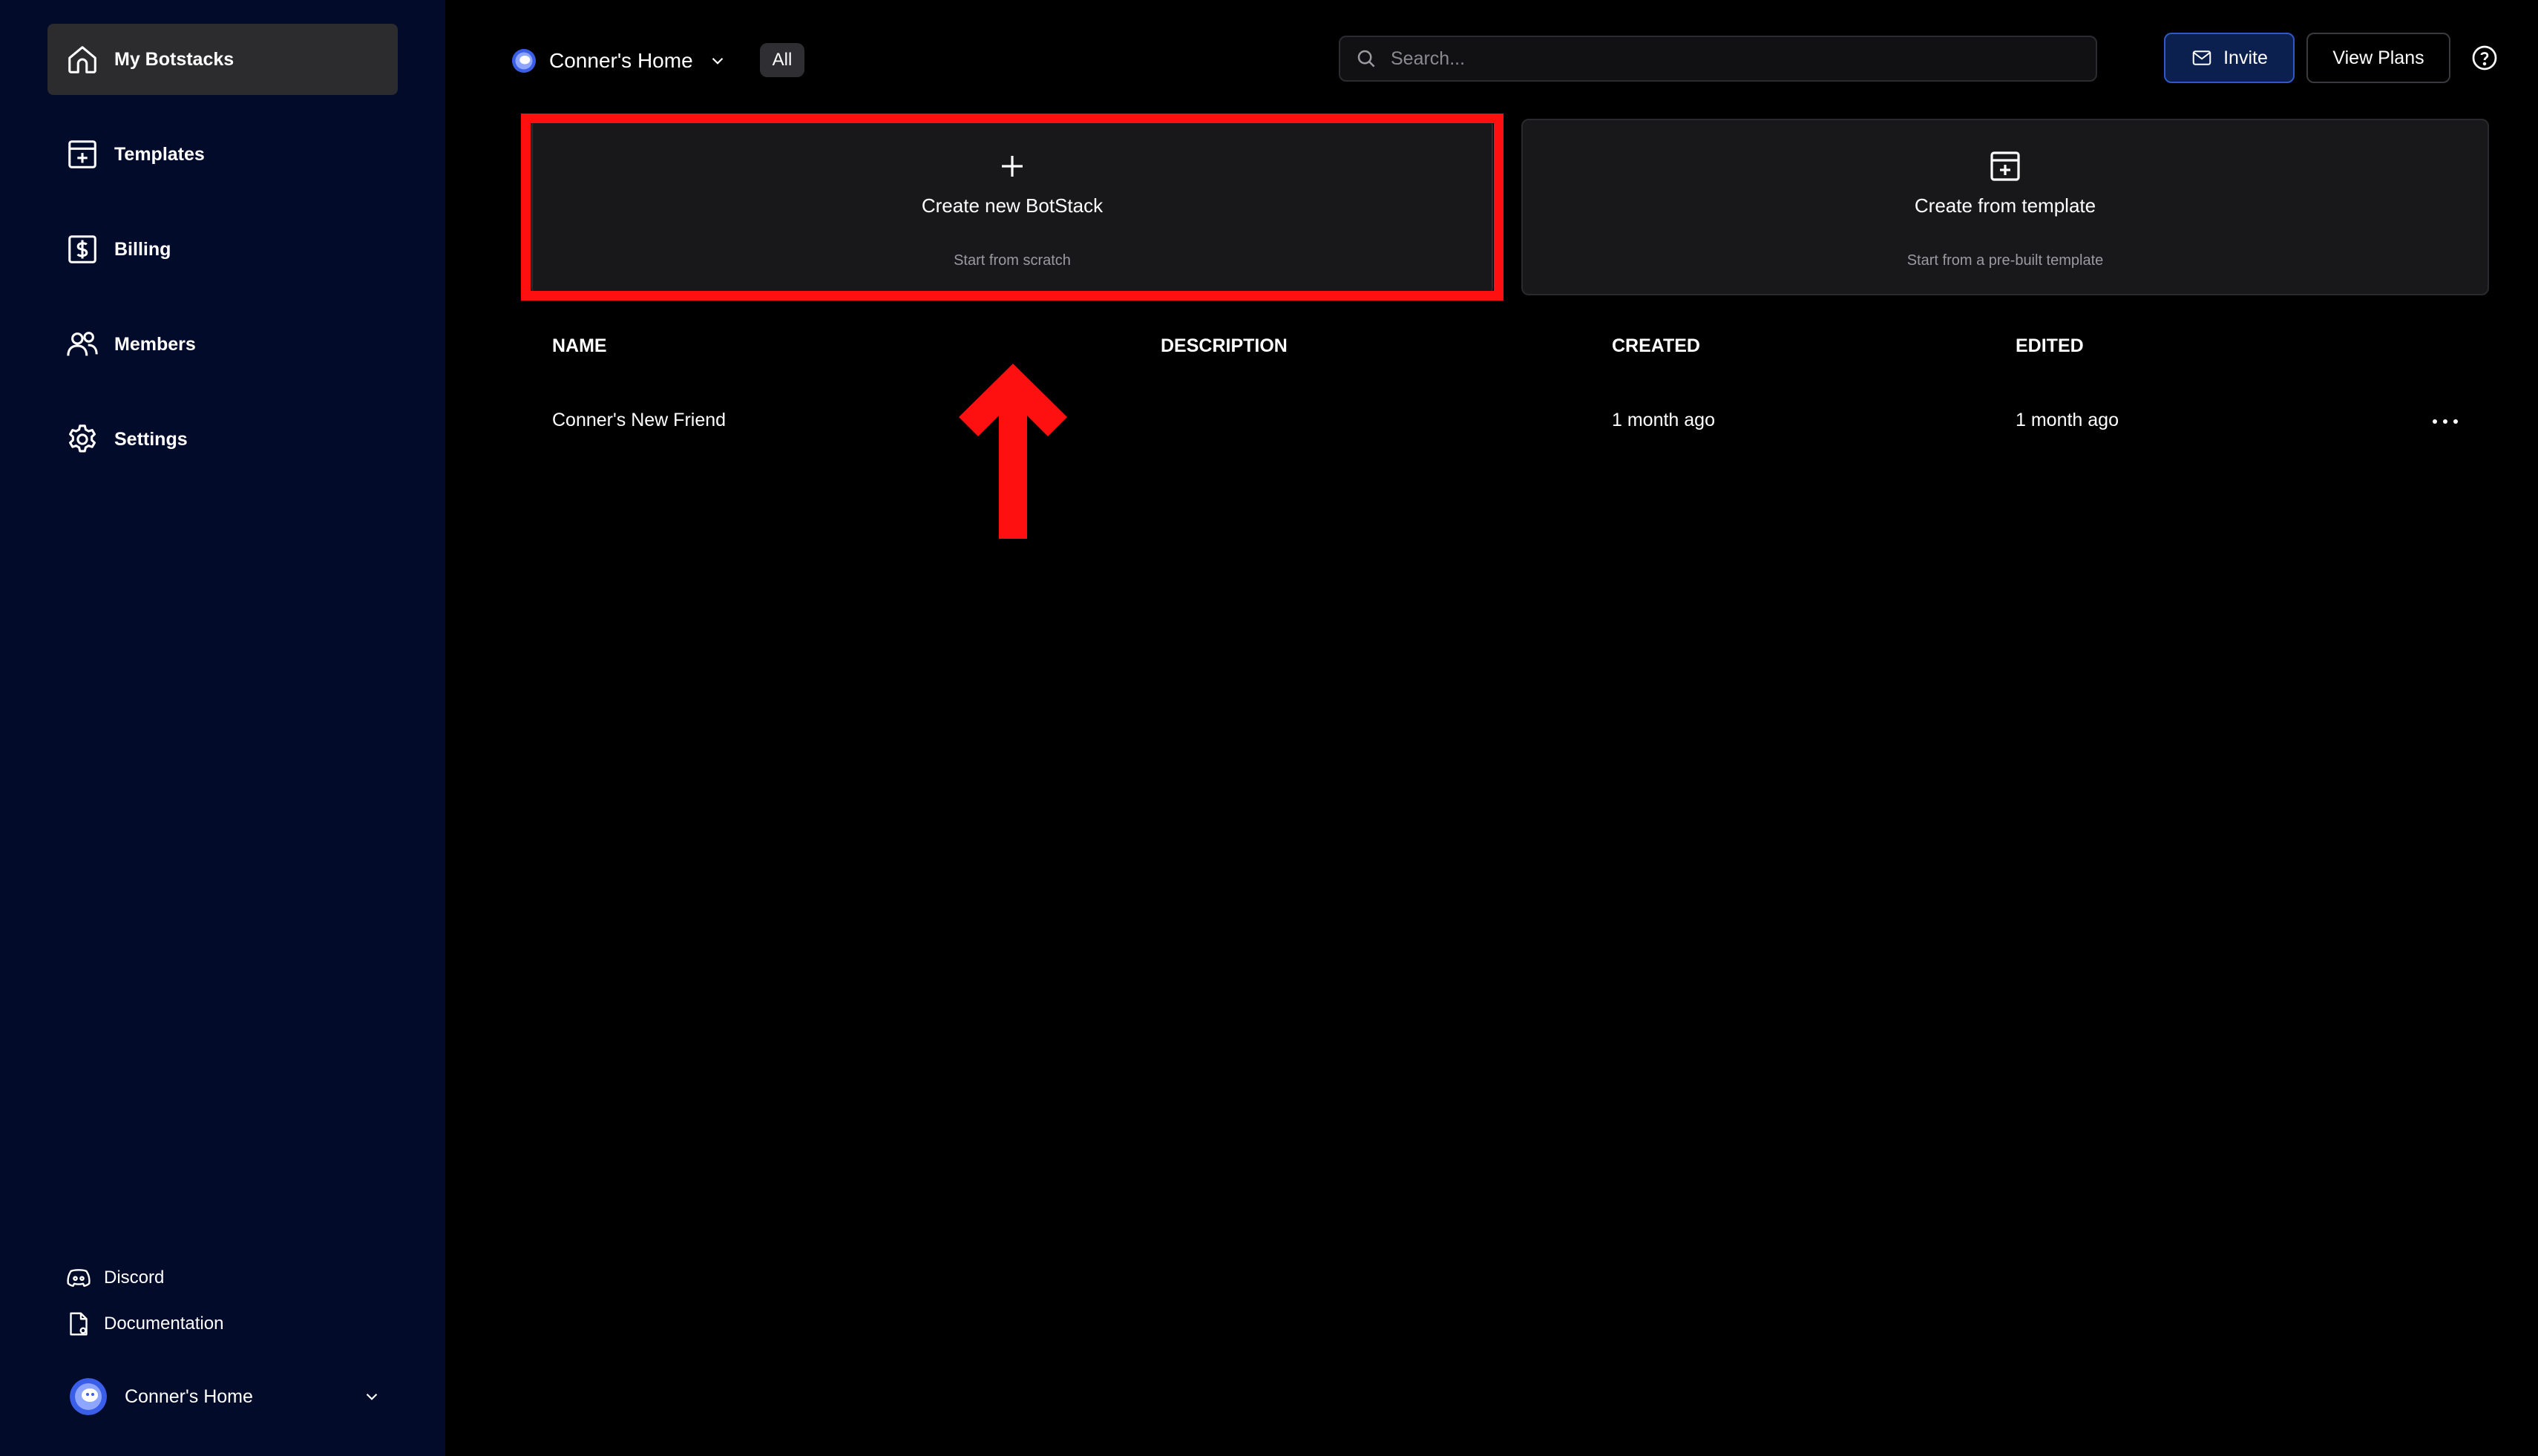  What do you see at coordinates (82, 439) in the screenshot?
I see `gear-icon` at bounding box center [82, 439].